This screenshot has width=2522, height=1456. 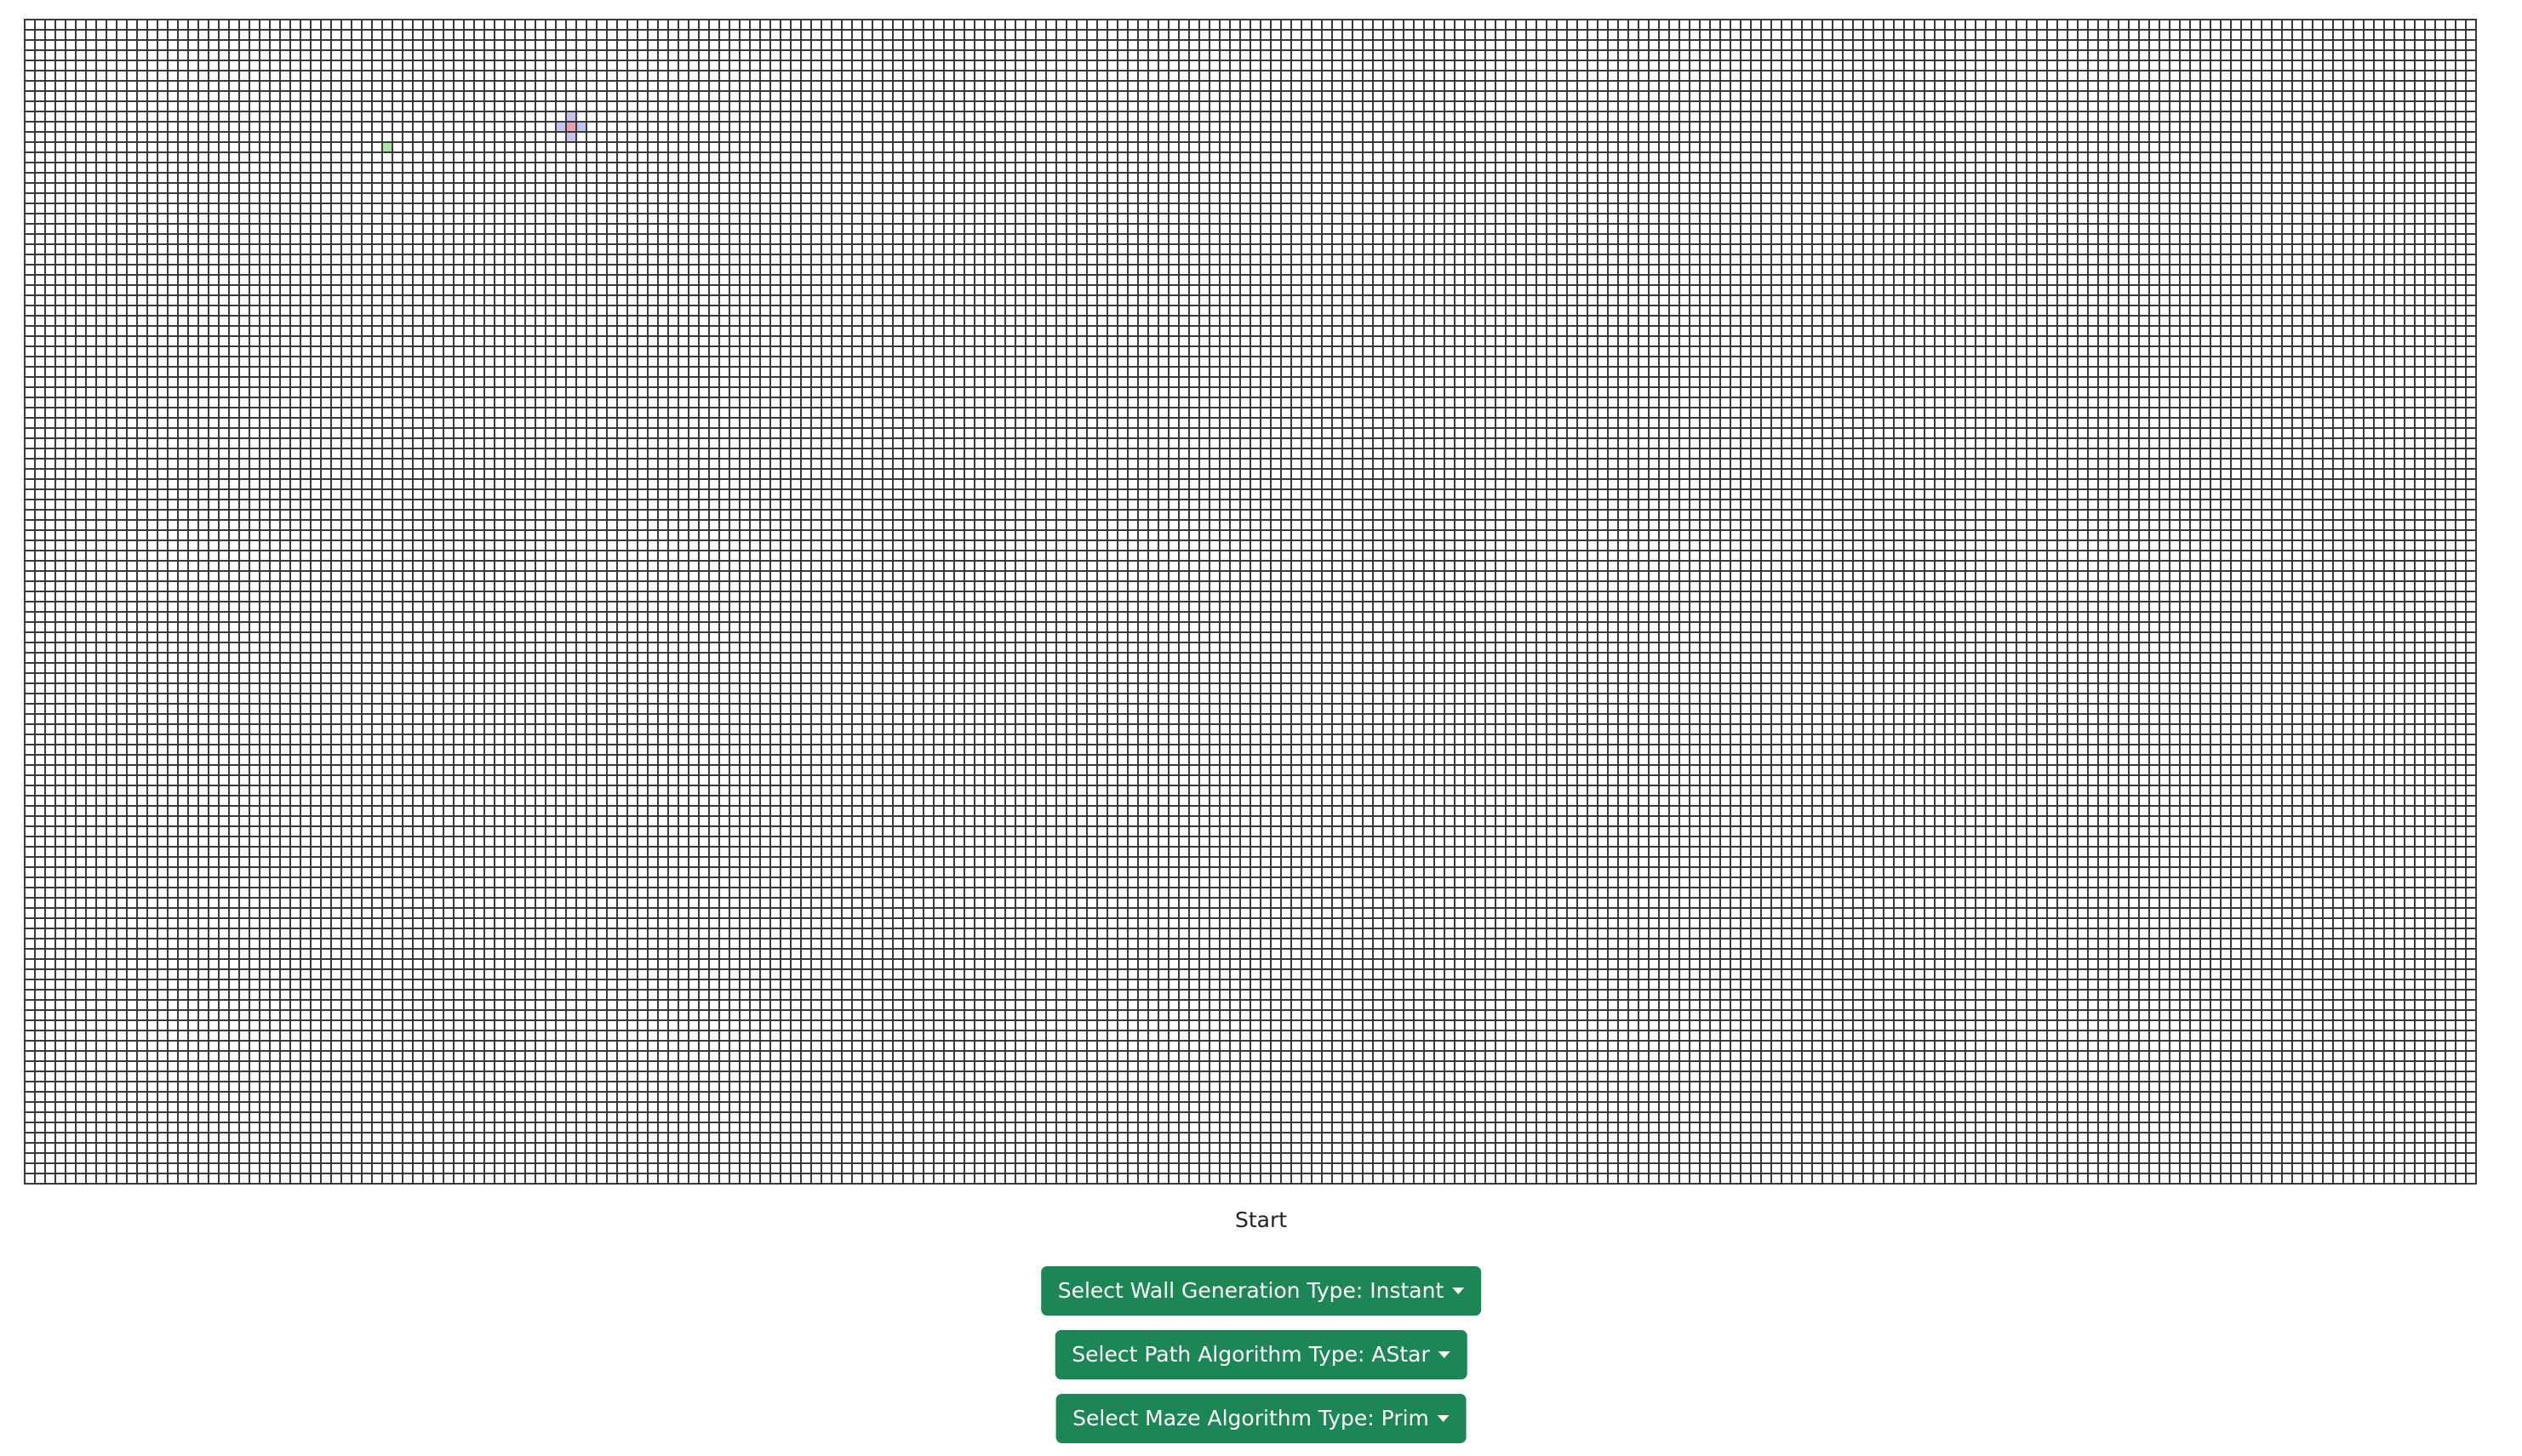 I want to click on maze-algorithm-dropdown: Select Maze Algorithm Type: Prim, so click(x=1261, y=1418).